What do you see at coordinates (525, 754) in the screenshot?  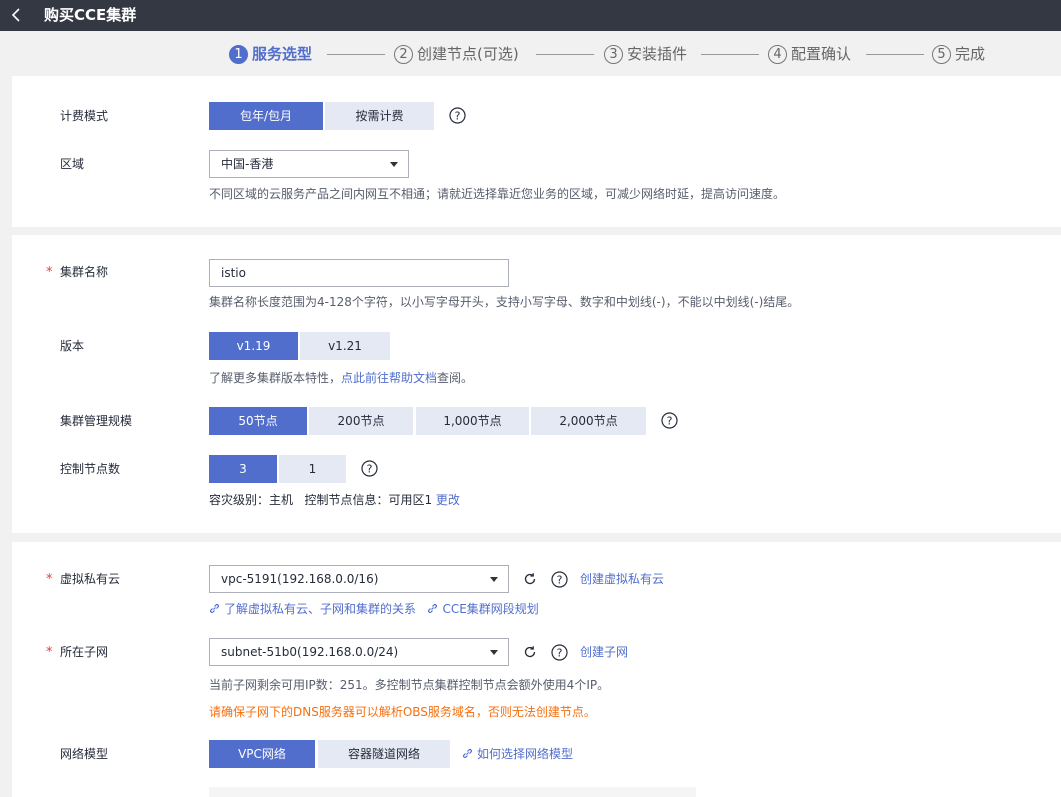 I see `network-model-help-text: 如何选择网络模型` at bounding box center [525, 754].